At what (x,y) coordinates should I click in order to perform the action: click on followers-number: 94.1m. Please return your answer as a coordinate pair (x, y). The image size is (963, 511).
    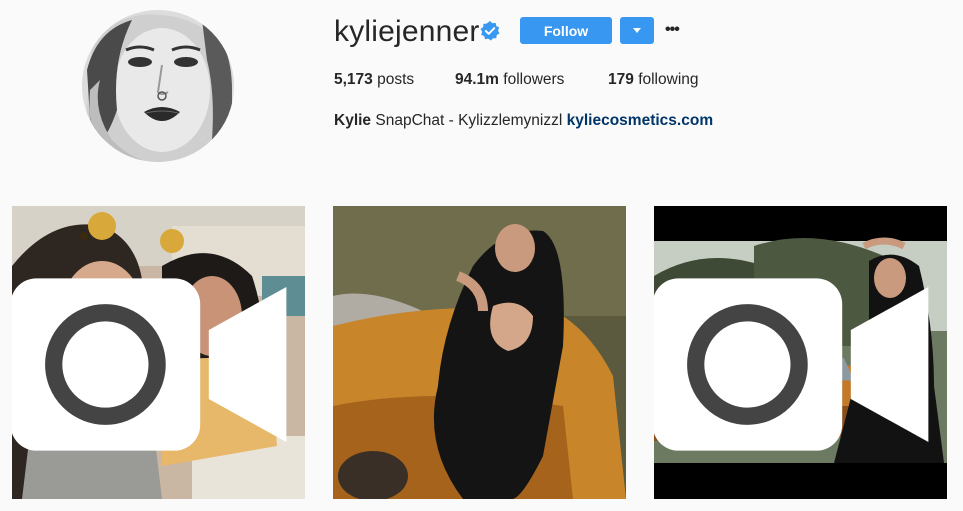
    Looking at the image, I should click on (477, 79).